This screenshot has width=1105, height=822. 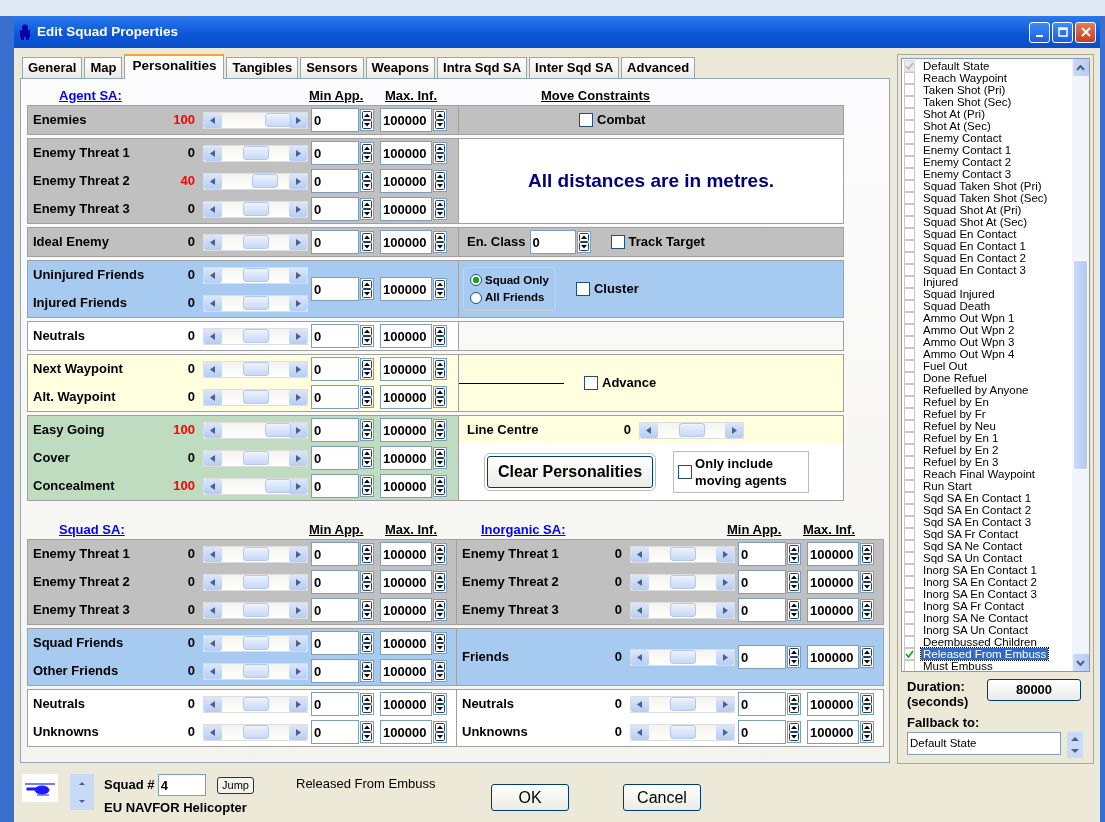 I want to click on list-item: Squad Shot At (Pri), so click(x=972, y=210).